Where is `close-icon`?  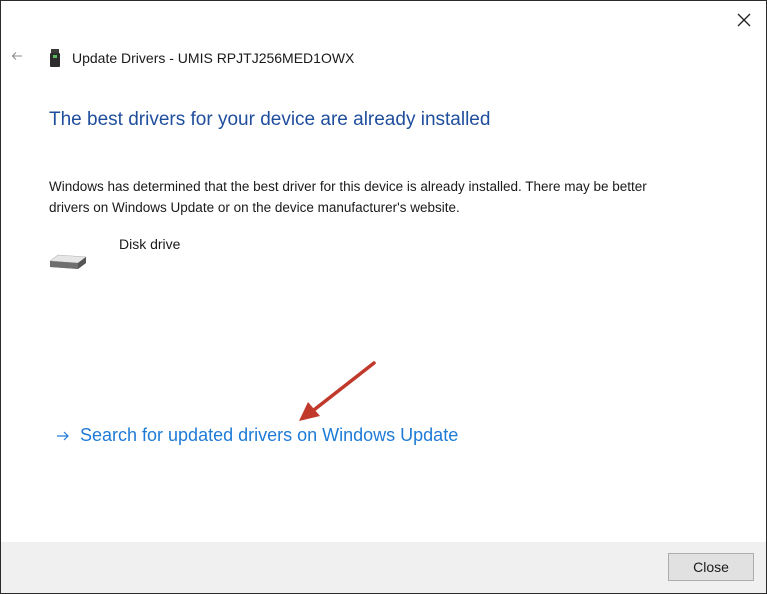 close-icon is located at coordinates (744, 20).